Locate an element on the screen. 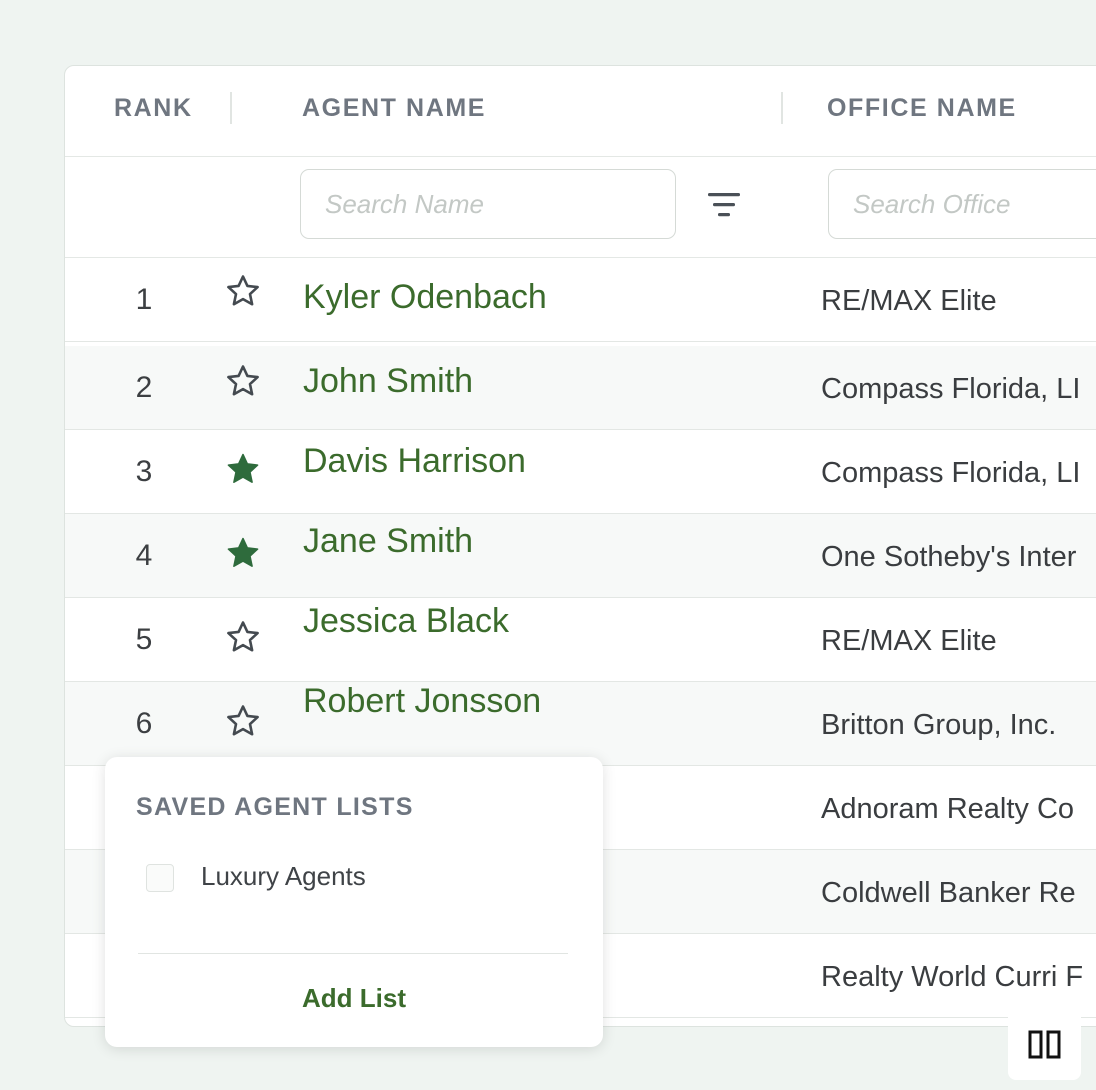 Image resolution: width=1096 pixels, height=1090 pixels. column-header-office-name: OFFICE NAME is located at coordinates (922, 111).